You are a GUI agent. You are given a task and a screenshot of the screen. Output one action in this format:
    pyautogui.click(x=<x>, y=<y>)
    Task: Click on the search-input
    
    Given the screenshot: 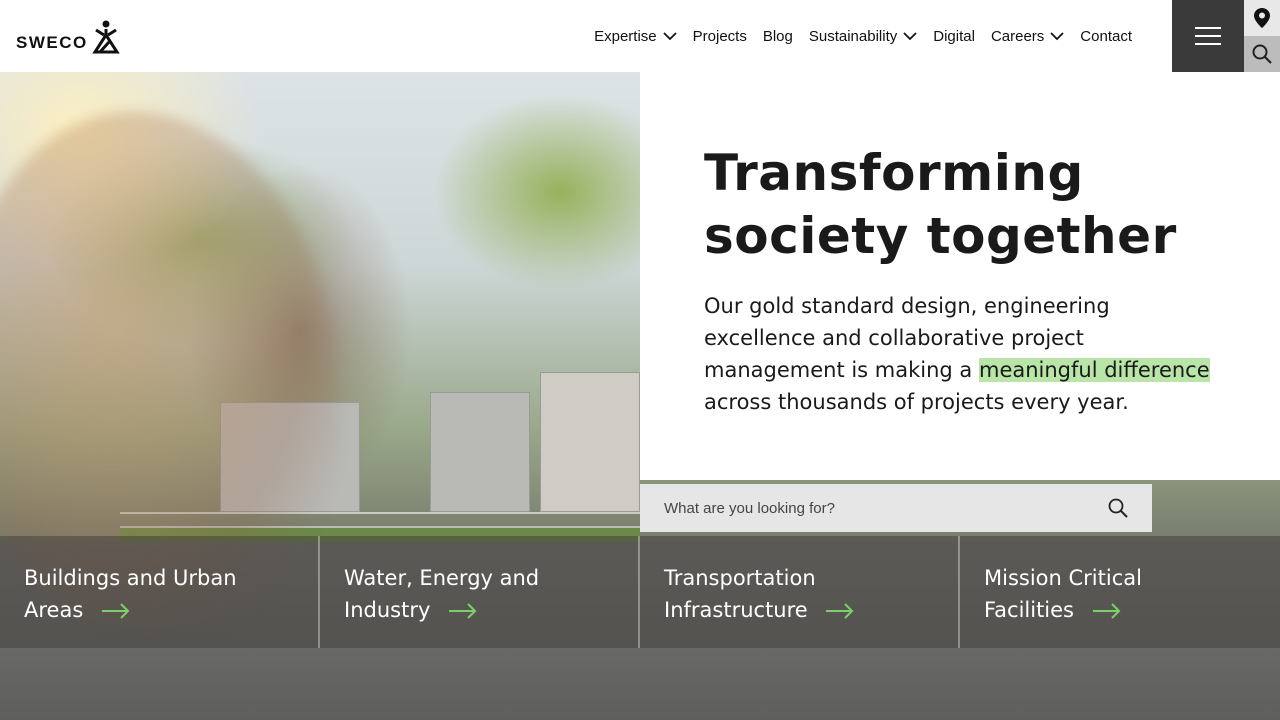 What is the action you would take?
    pyautogui.click(x=886, y=508)
    